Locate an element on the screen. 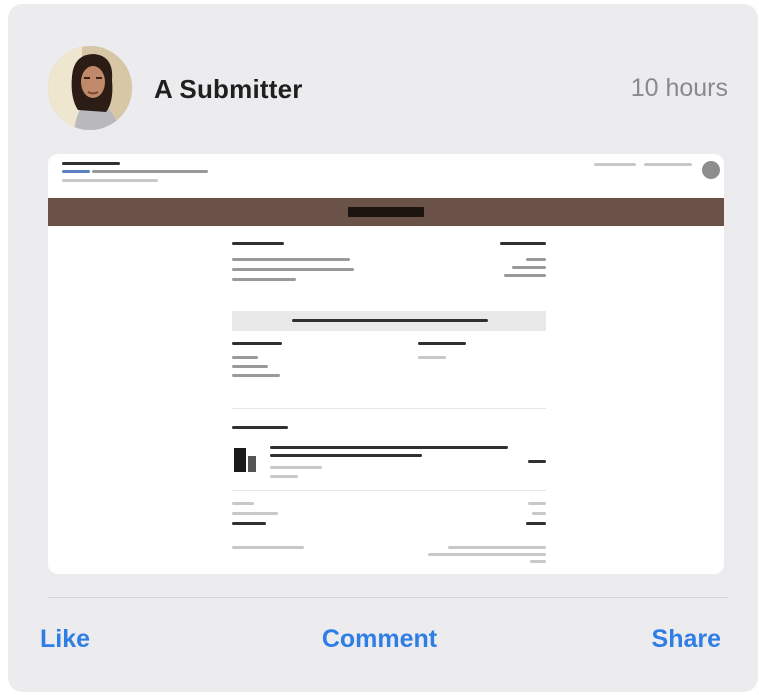 This screenshot has width=759, height=695. comment-button: Comment is located at coordinates (379, 639).